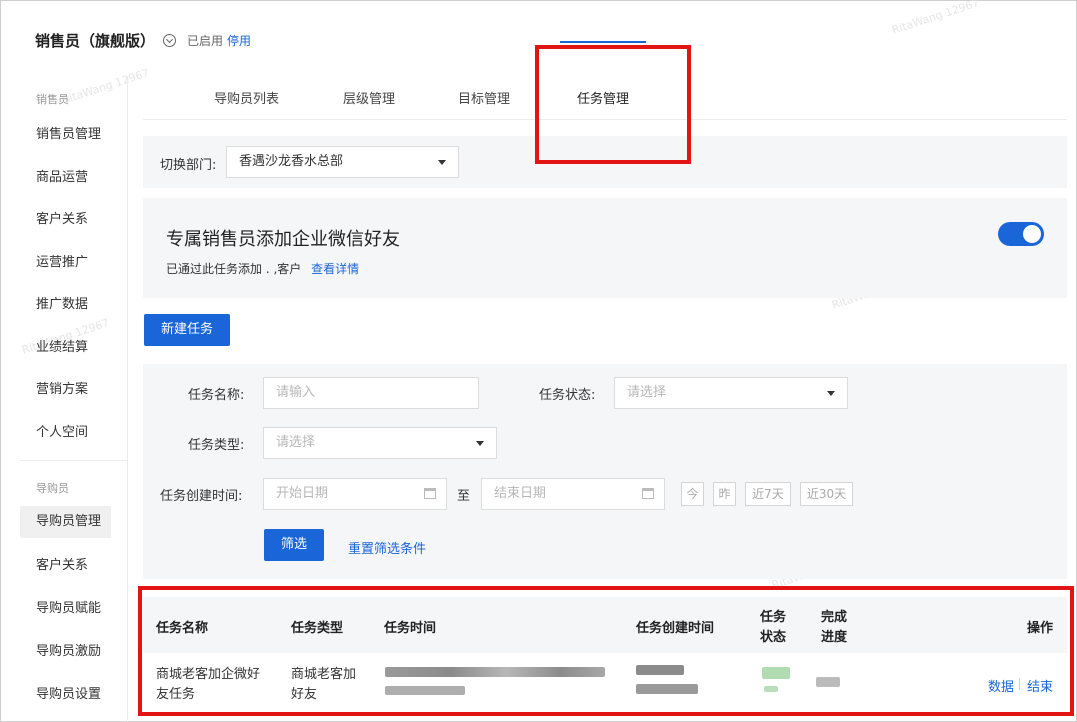  What do you see at coordinates (65, 652) in the screenshot?
I see `sidebar-item: 导购员激励` at bounding box center [65, 652].